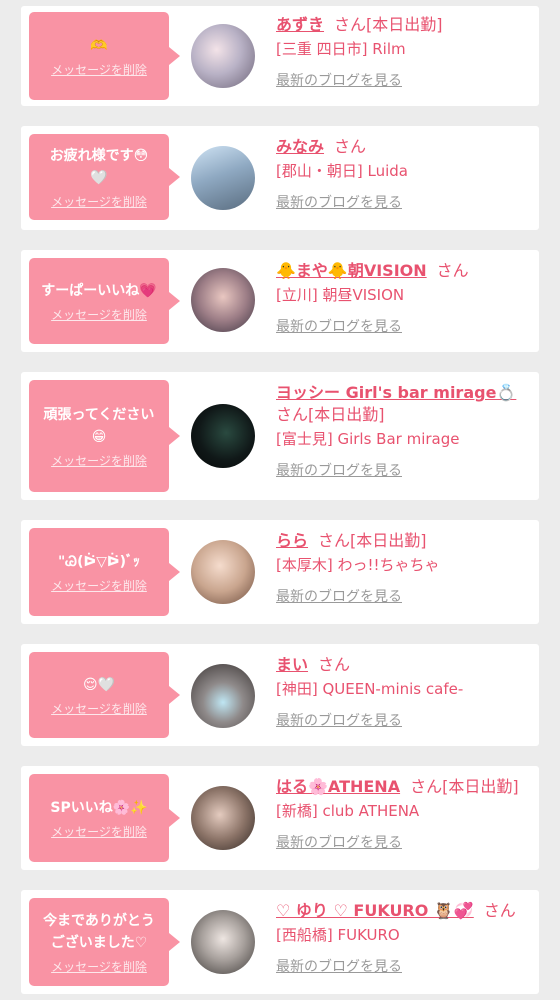 Image resolution: width=560 pixels, height=1000 pixels. I want to click on profile-info: らら さん[本日出勤] [本厚木] わっ!!ちゃちゃ 最新のブログを見る, so click(403, 568).